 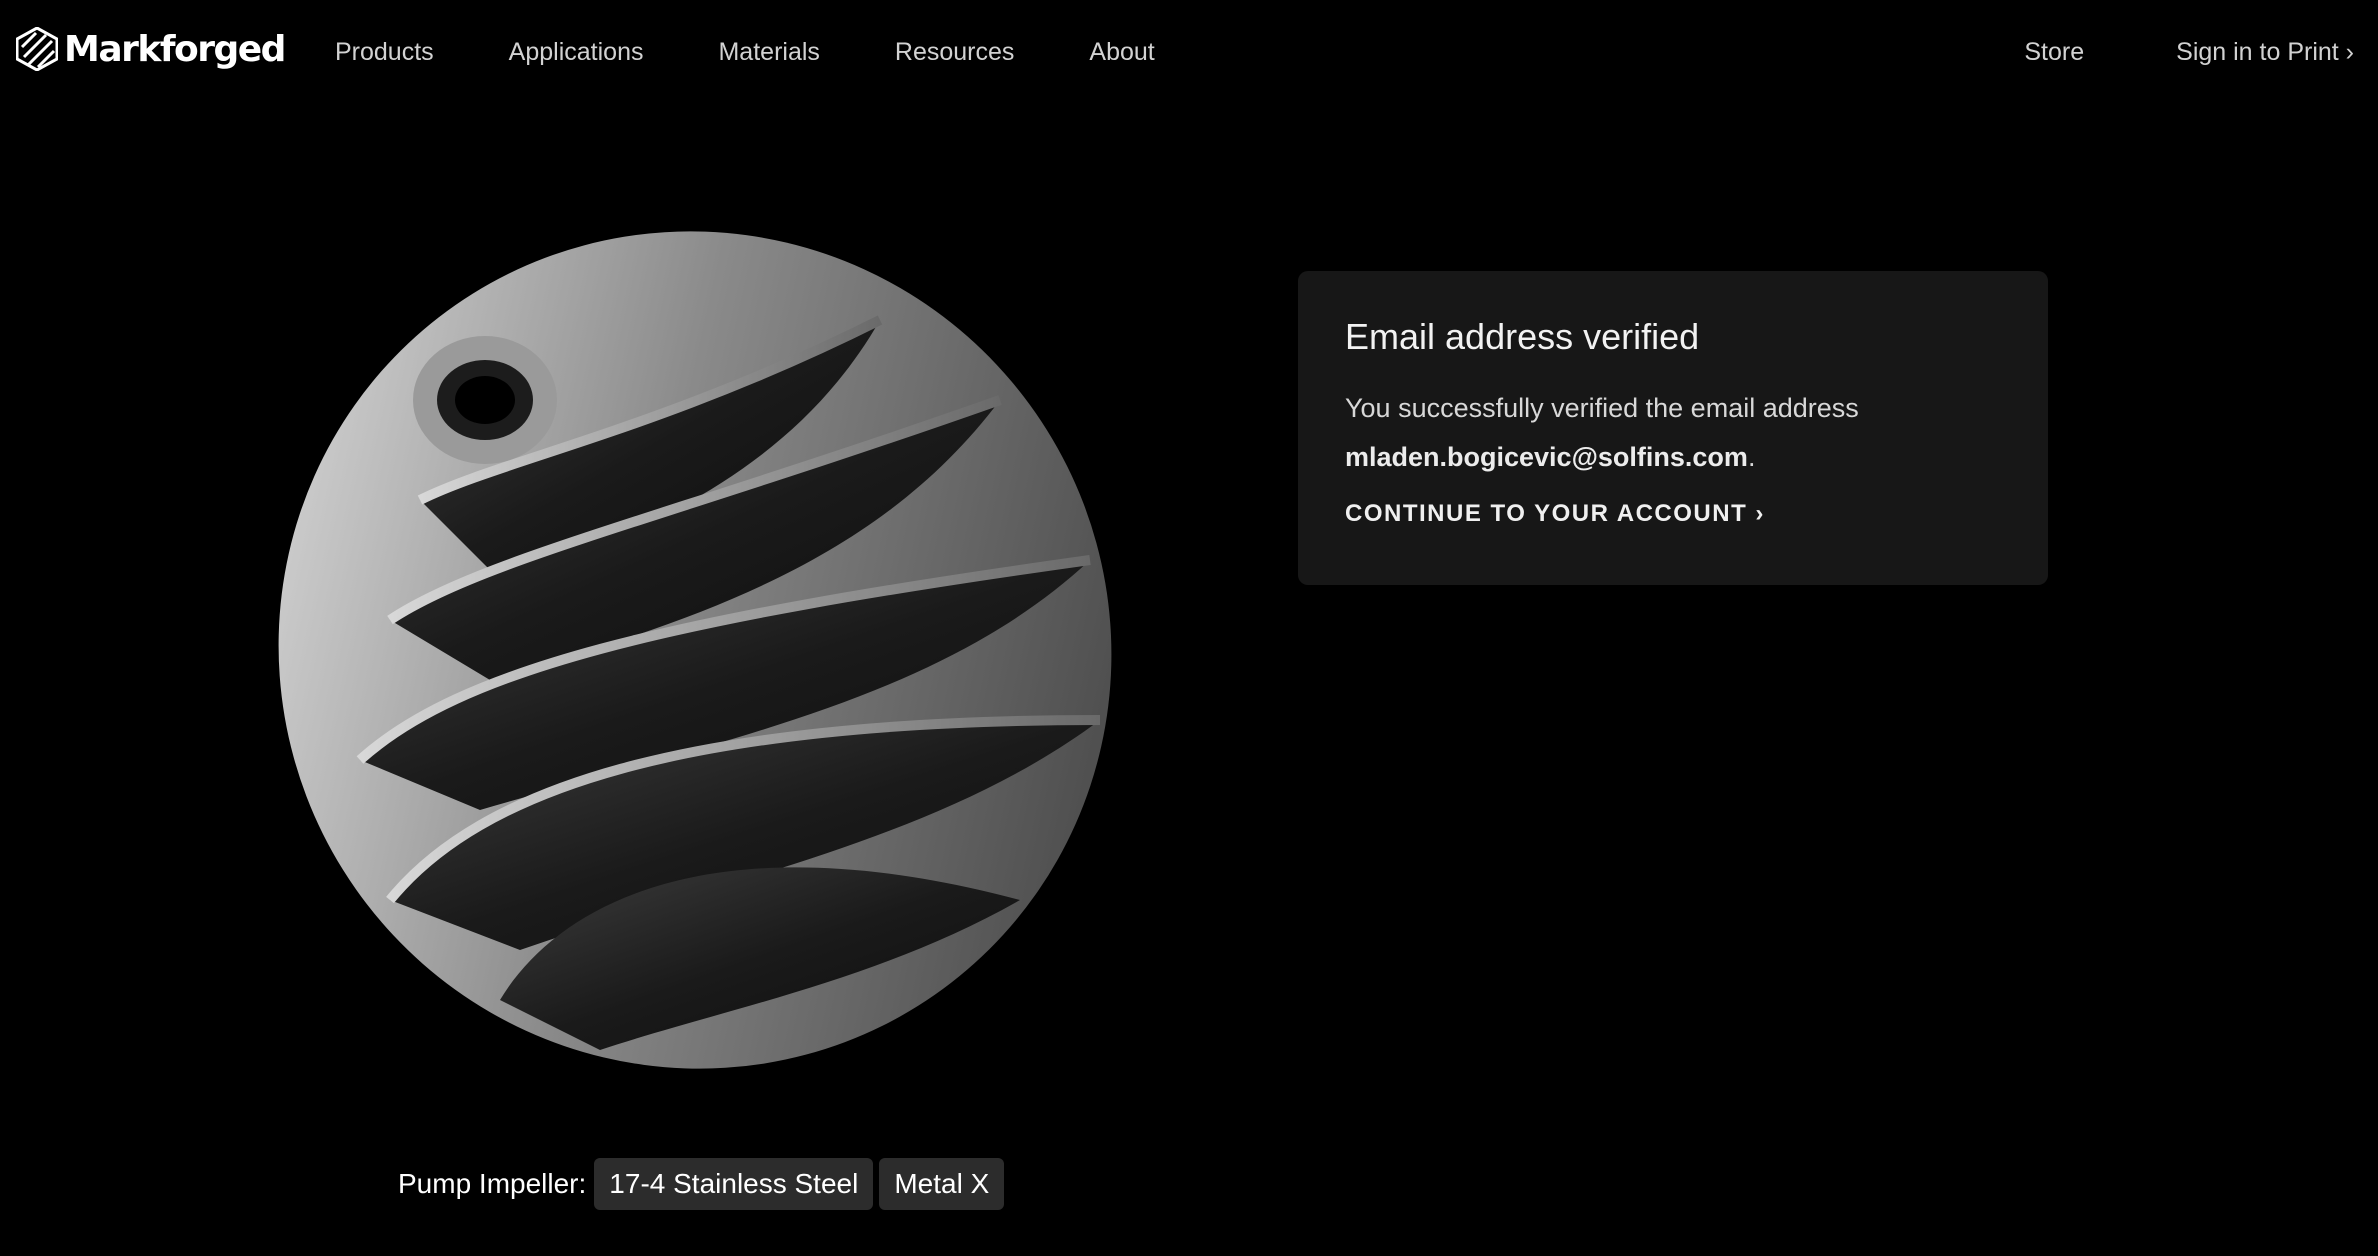 What do you see at coordinates (2054, 52) in the screenshot?
I see `store-link: Store` at bounding box center [2054, 52].